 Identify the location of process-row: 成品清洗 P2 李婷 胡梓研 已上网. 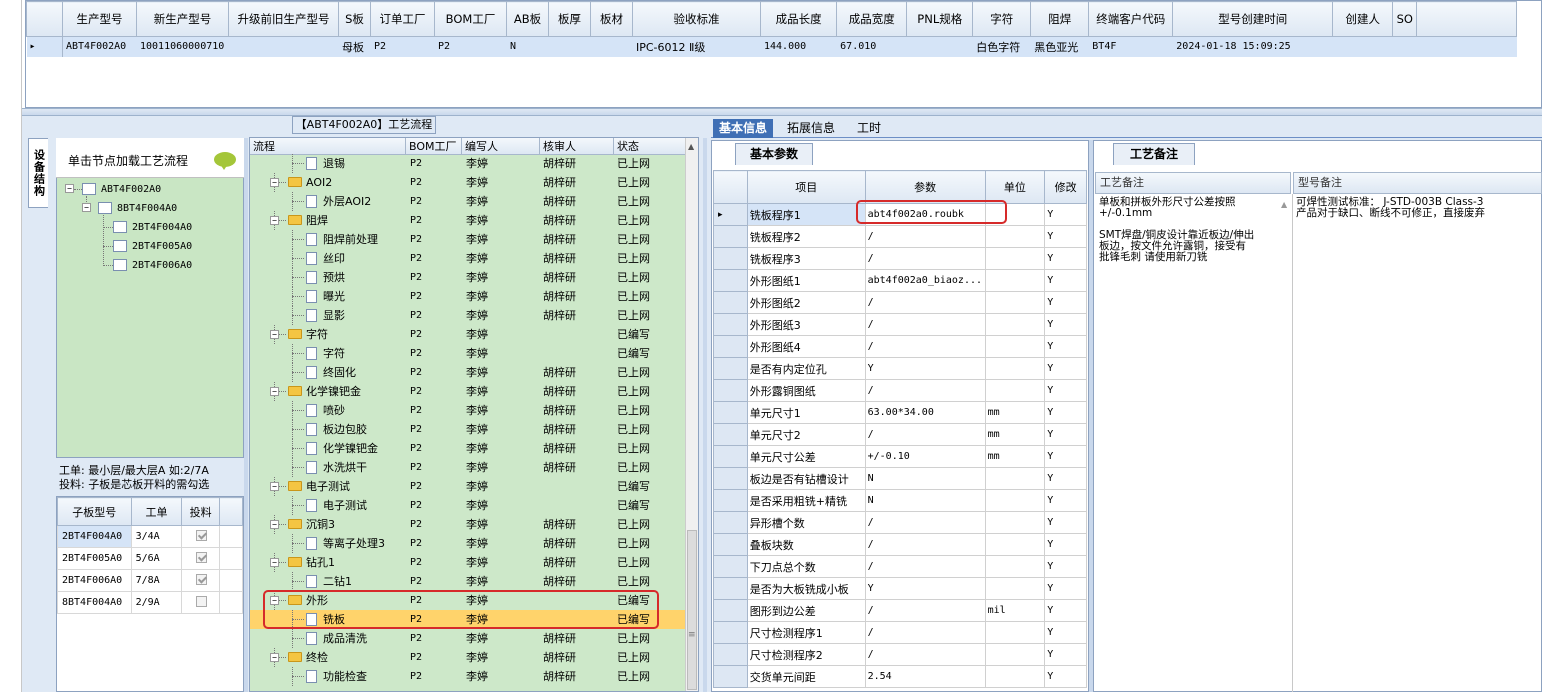
(468, 638).